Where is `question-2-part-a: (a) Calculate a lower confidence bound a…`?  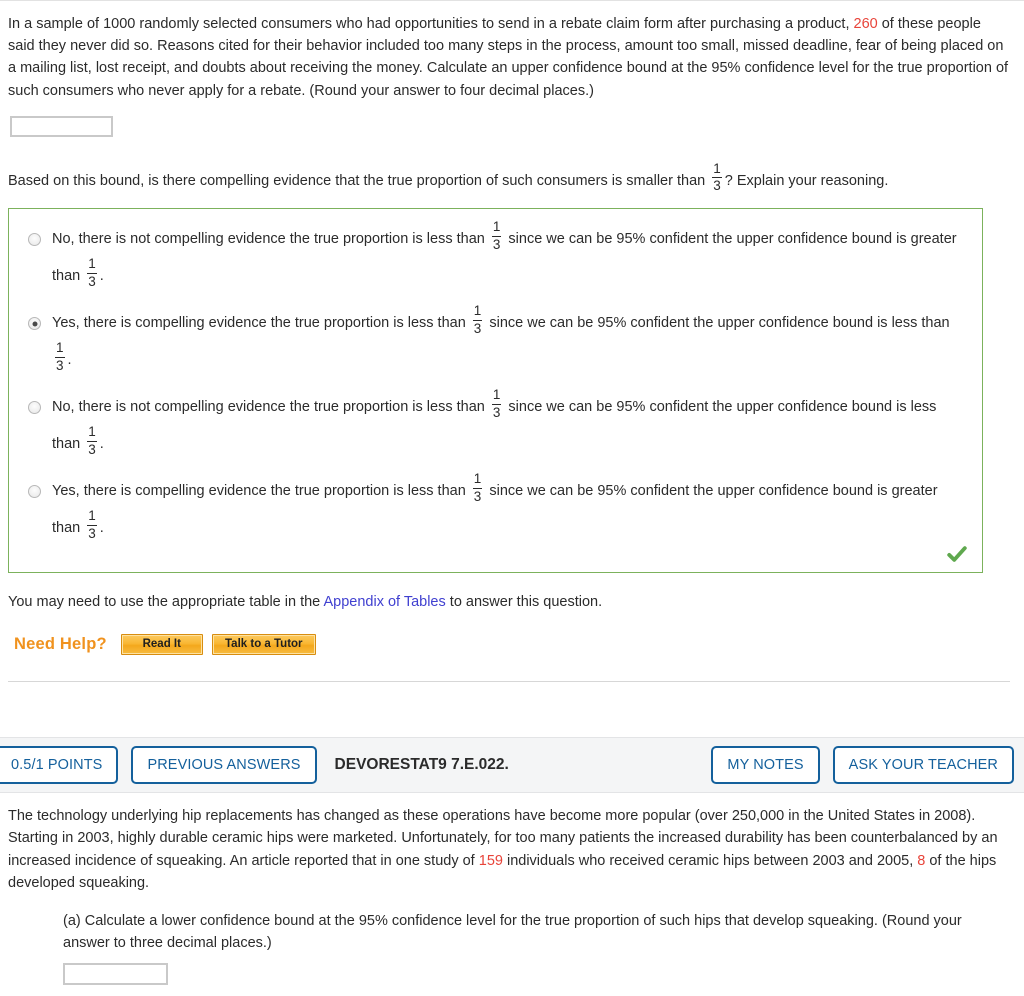 question-2-part-a: (a) Calculate a lower confidence bound a… is located at coordinates (536, 947).